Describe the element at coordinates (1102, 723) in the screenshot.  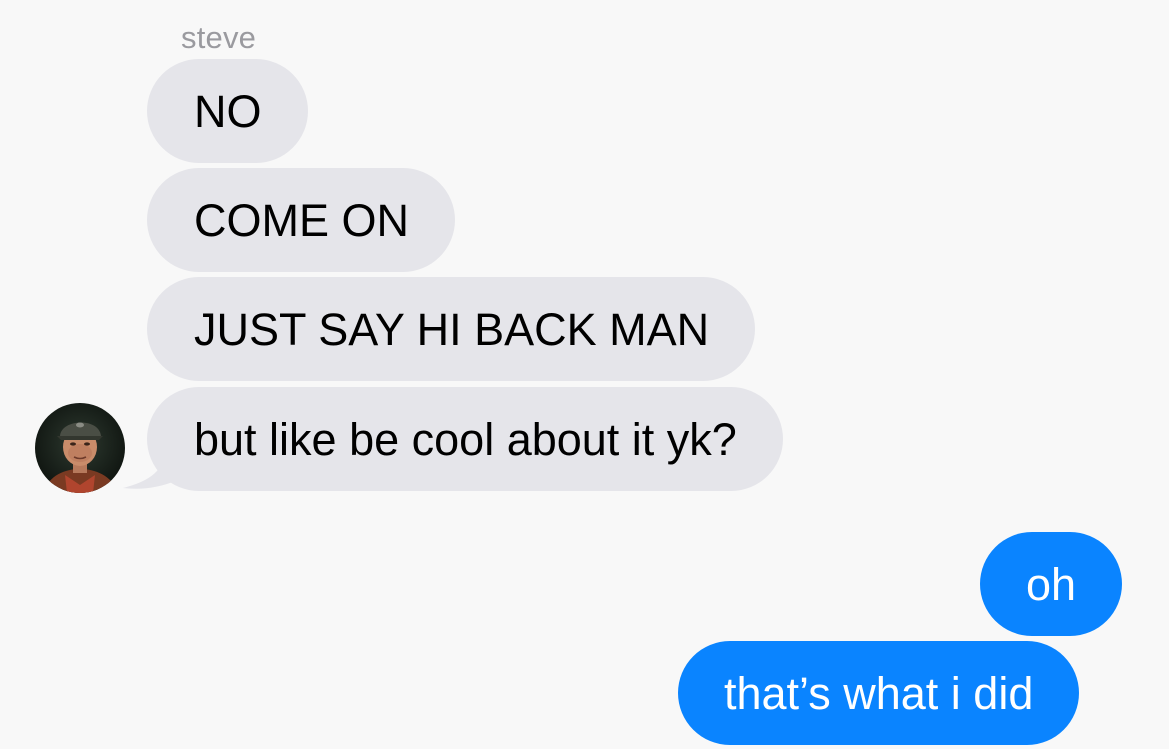
I see `outgoing-bubble-tail` at that location.